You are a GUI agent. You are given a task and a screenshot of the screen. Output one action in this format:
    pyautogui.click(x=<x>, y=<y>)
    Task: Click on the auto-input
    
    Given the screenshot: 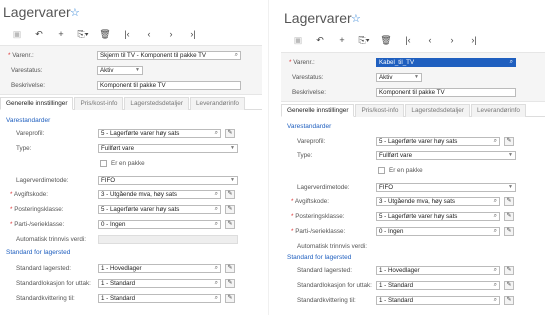 What is the action you would take?
    pyautogui.click(x=168, y=239)
    